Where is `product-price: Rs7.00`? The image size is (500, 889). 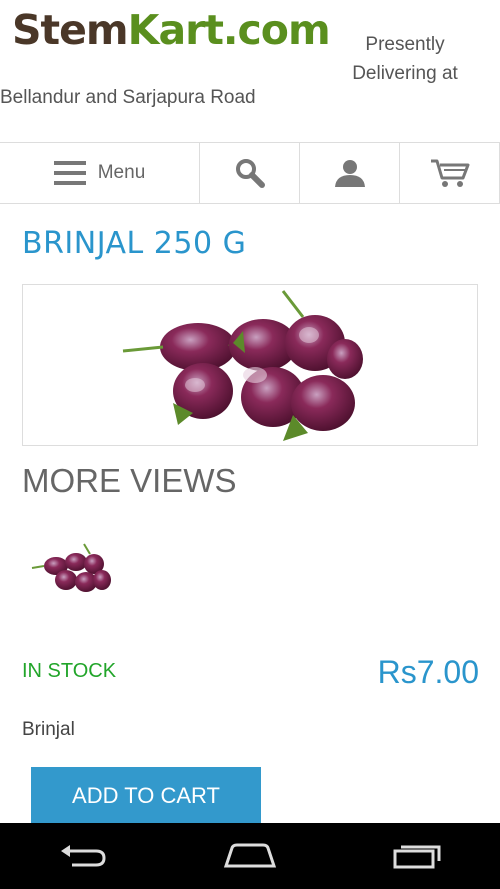 product-price: Rs7.00 is located at coordinates (428, 672).